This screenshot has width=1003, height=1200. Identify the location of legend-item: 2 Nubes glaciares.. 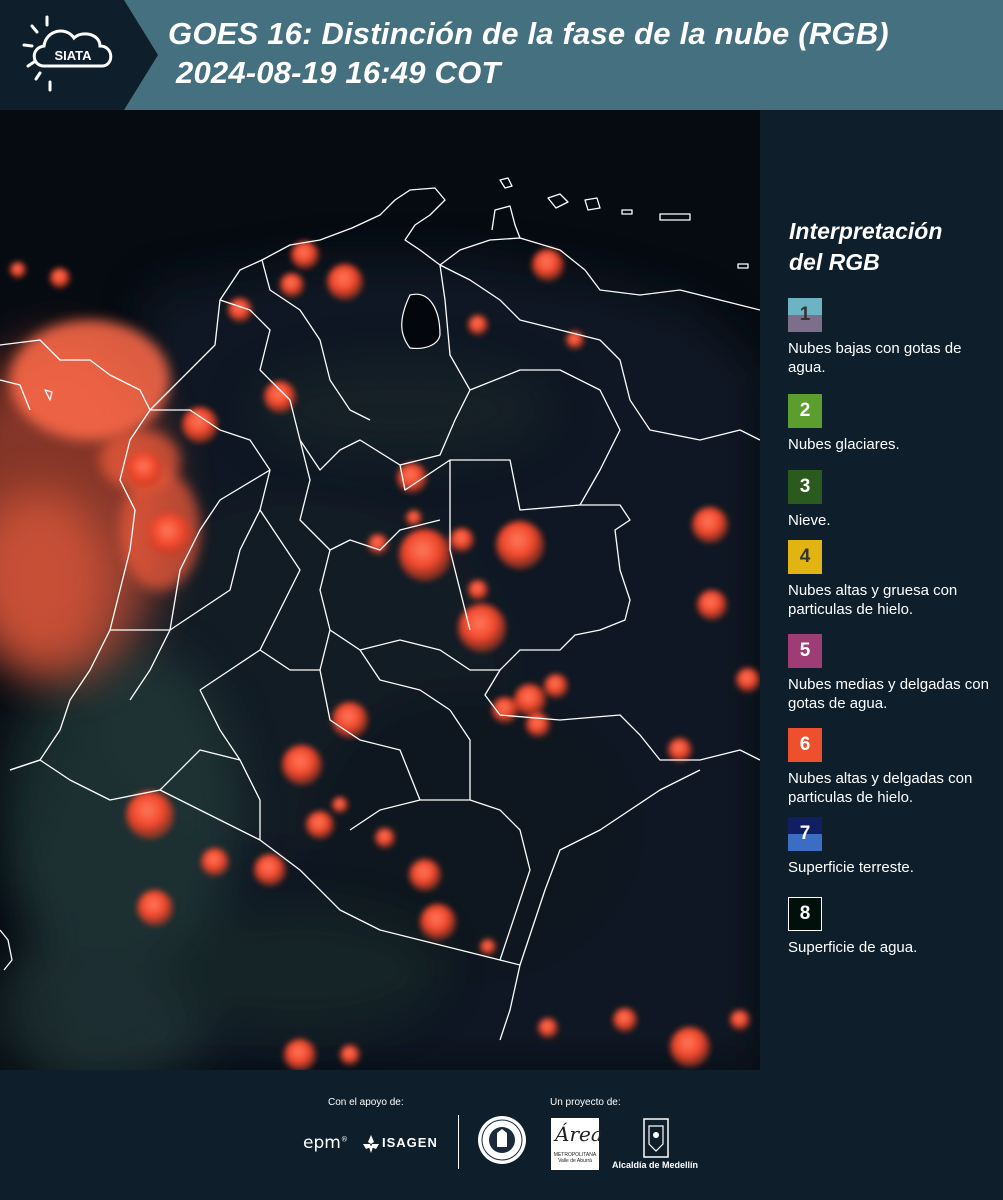
(895, 424).